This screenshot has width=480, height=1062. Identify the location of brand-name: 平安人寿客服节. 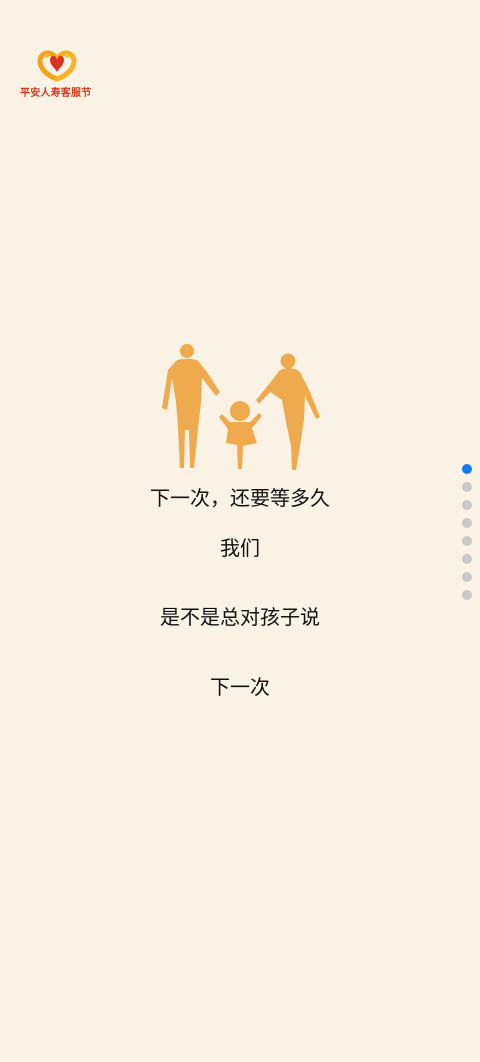
(56, 93).